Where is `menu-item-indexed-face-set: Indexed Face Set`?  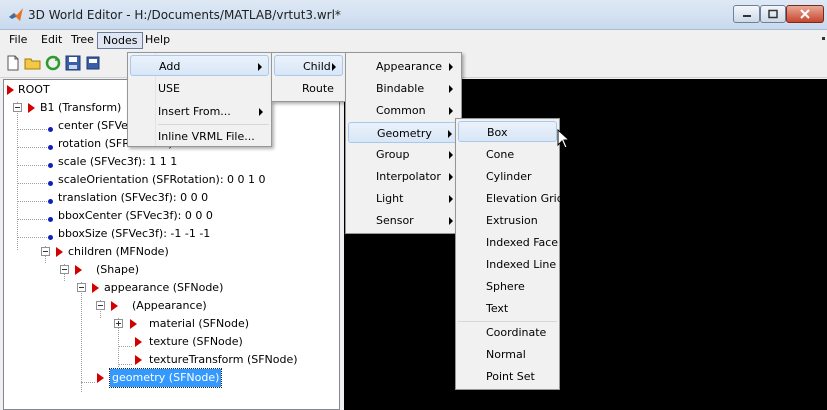
menu-item-indexed-face-set: Indexed Face Set is located at coordinates (519, 242).